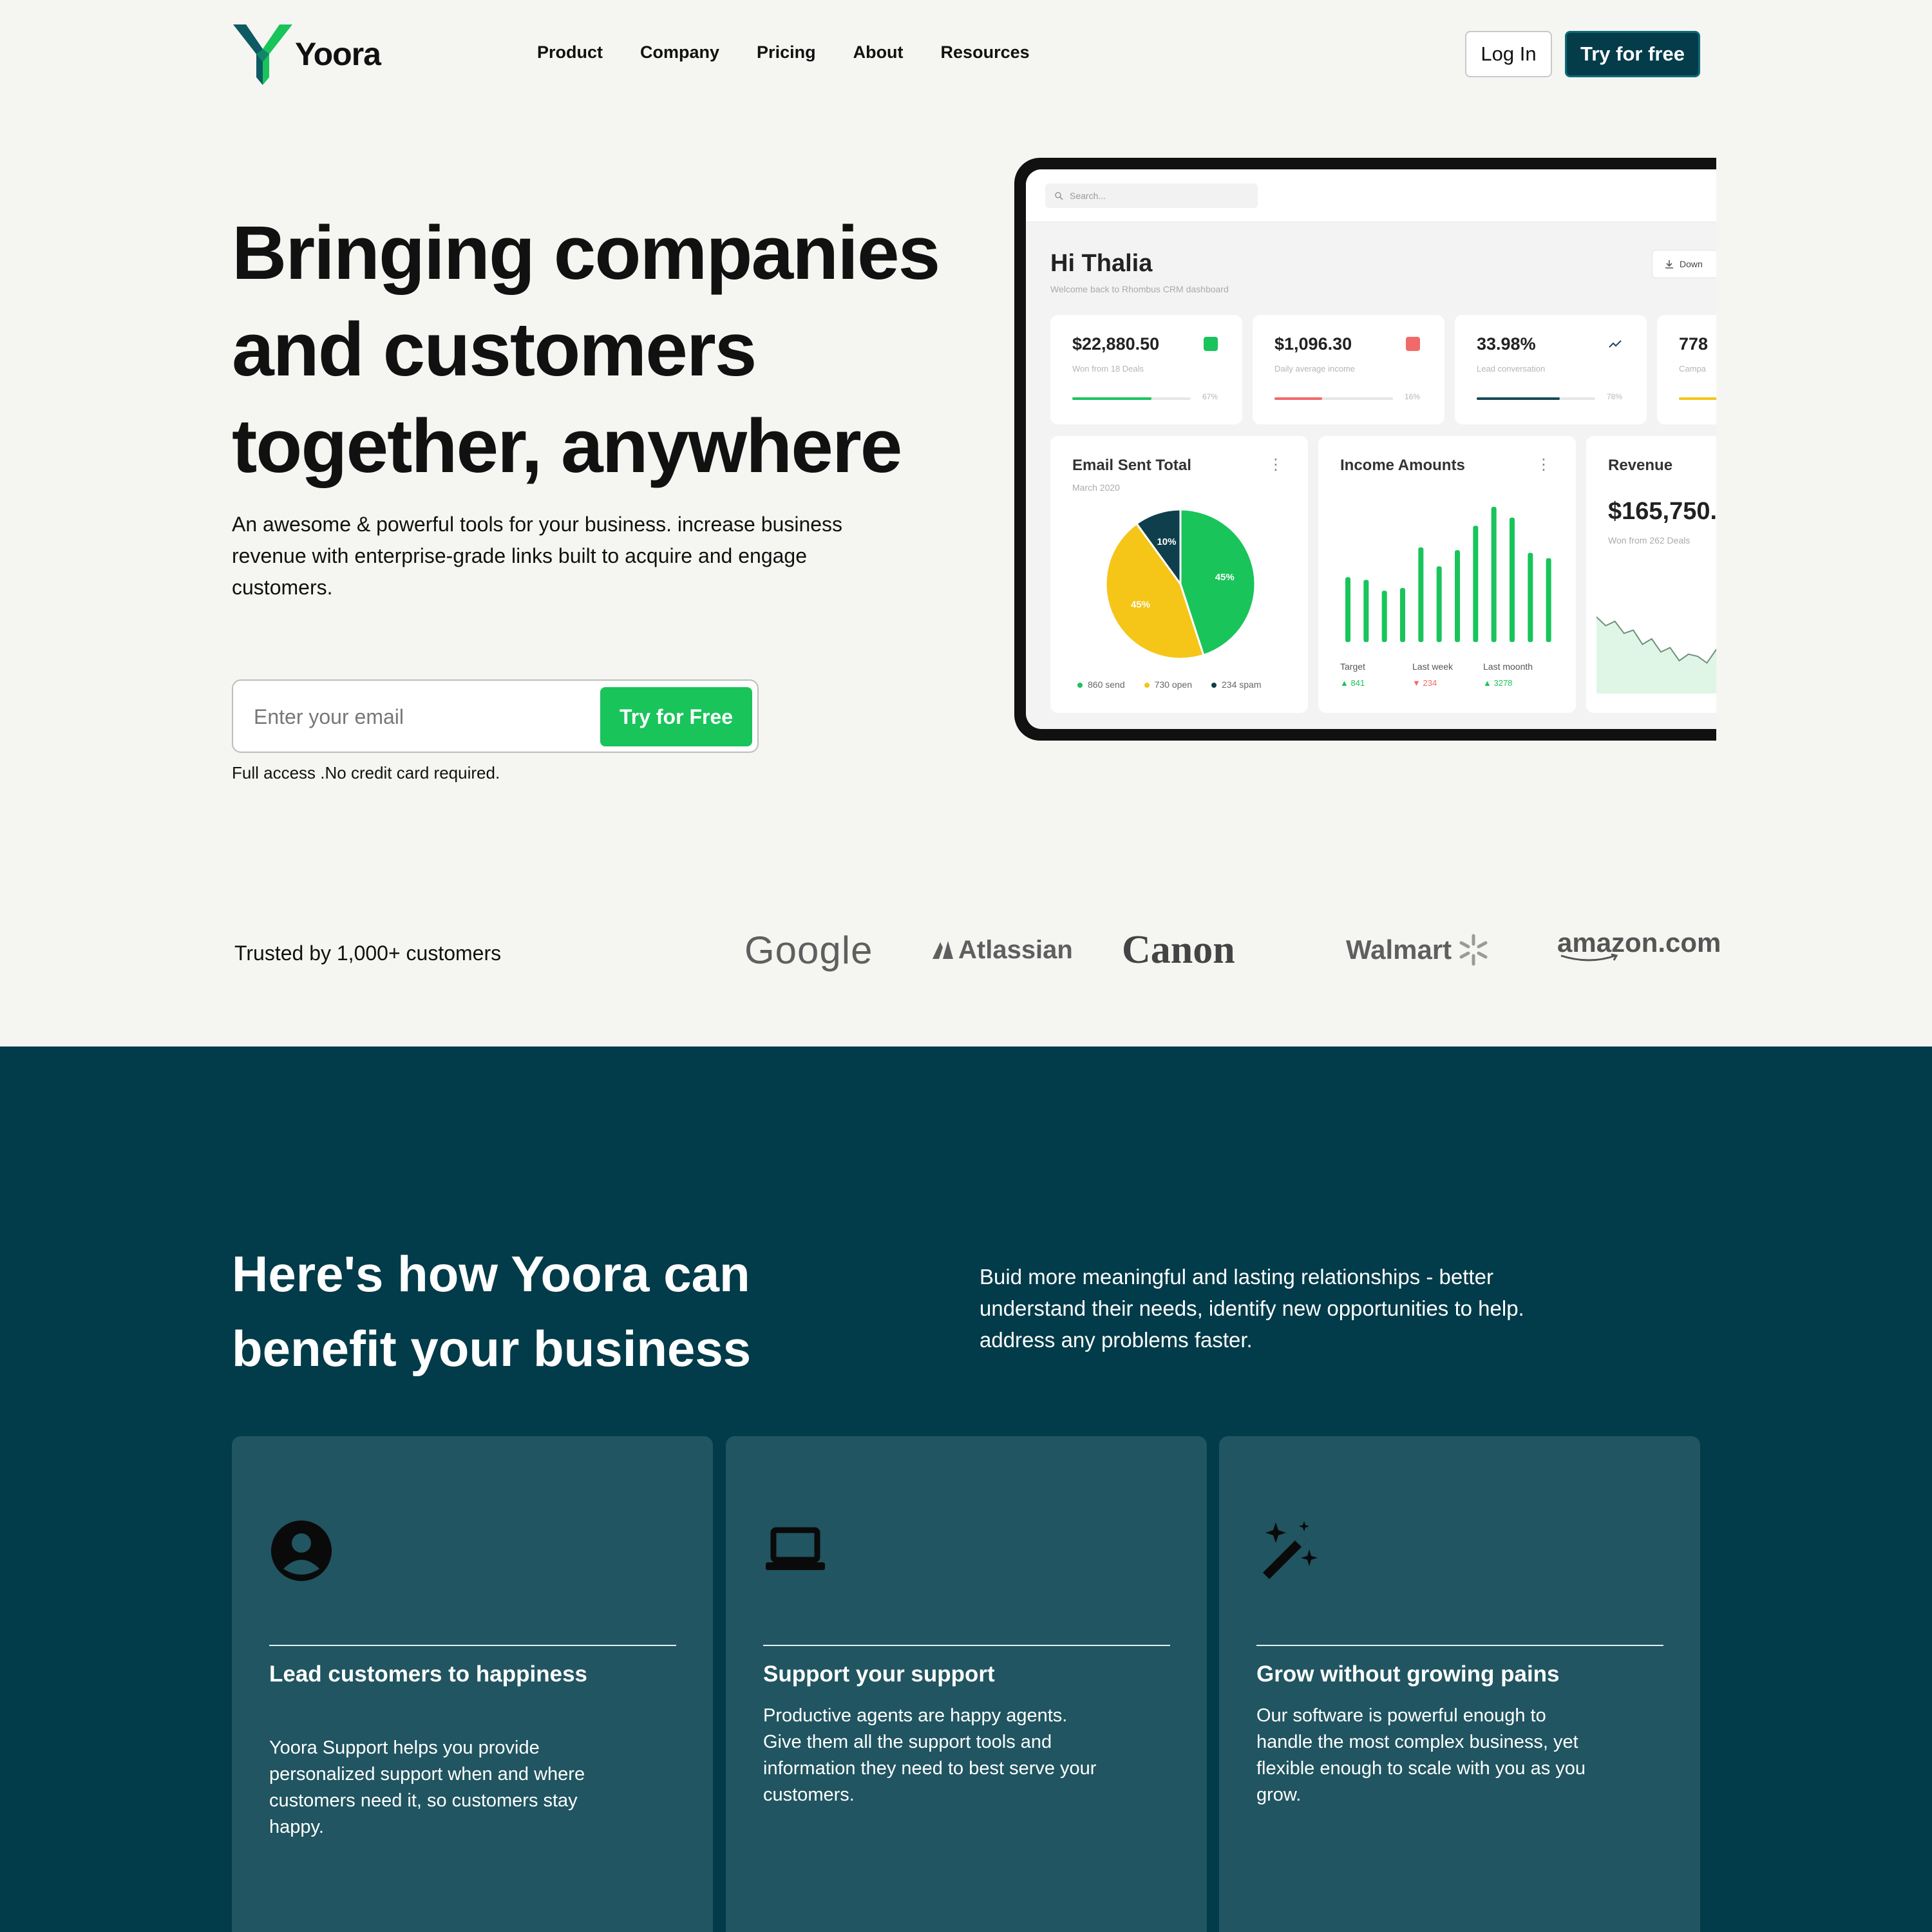  I want to click on hero-title-line: Bringing companies, so click(586, 254).